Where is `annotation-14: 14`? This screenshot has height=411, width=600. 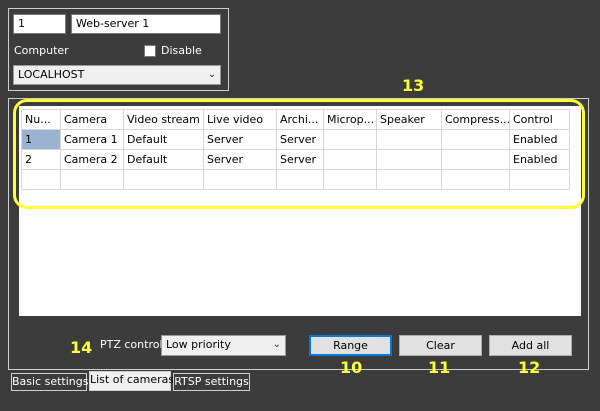 annotation-14: 14 is located at coordinates (81, 347).